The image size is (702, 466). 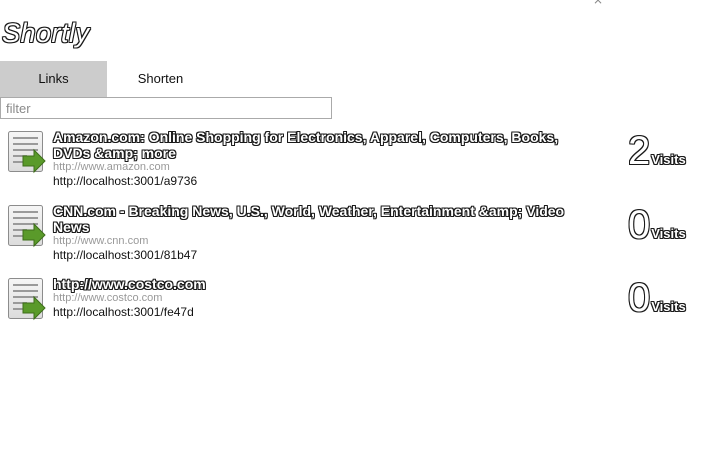 What do you see at coordinates (53, 79) in the screenshot?
I see `tab-links: Links` at bounding box center [53, 79].